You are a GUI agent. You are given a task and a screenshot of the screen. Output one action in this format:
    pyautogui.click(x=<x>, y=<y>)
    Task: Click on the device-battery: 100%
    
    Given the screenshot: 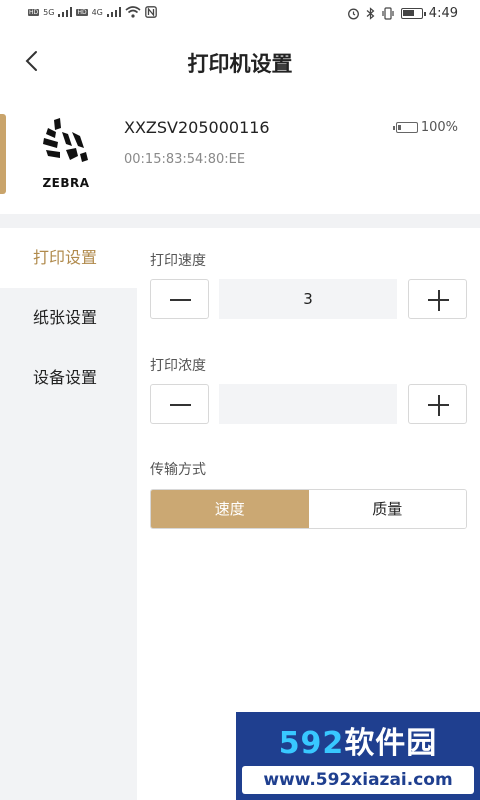 What is the action you would take?
    pyautogui.click(x=425, y=127)
    